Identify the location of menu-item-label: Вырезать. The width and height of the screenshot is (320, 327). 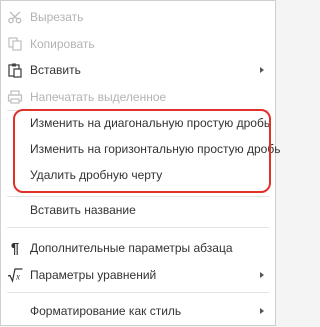
(57, 17).